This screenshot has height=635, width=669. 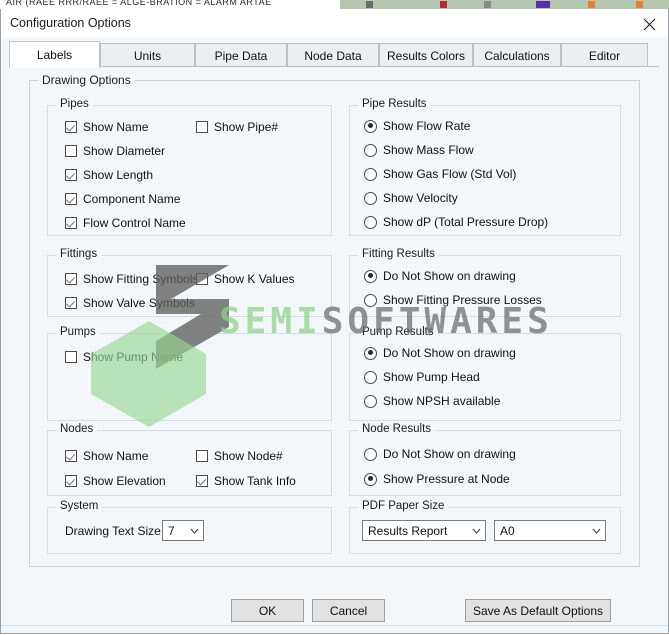 What do you see at coordinates (134, 223) in the screenshot?
I see `checkbox-label: Flow Control Name` at bounding box center [134, 223].